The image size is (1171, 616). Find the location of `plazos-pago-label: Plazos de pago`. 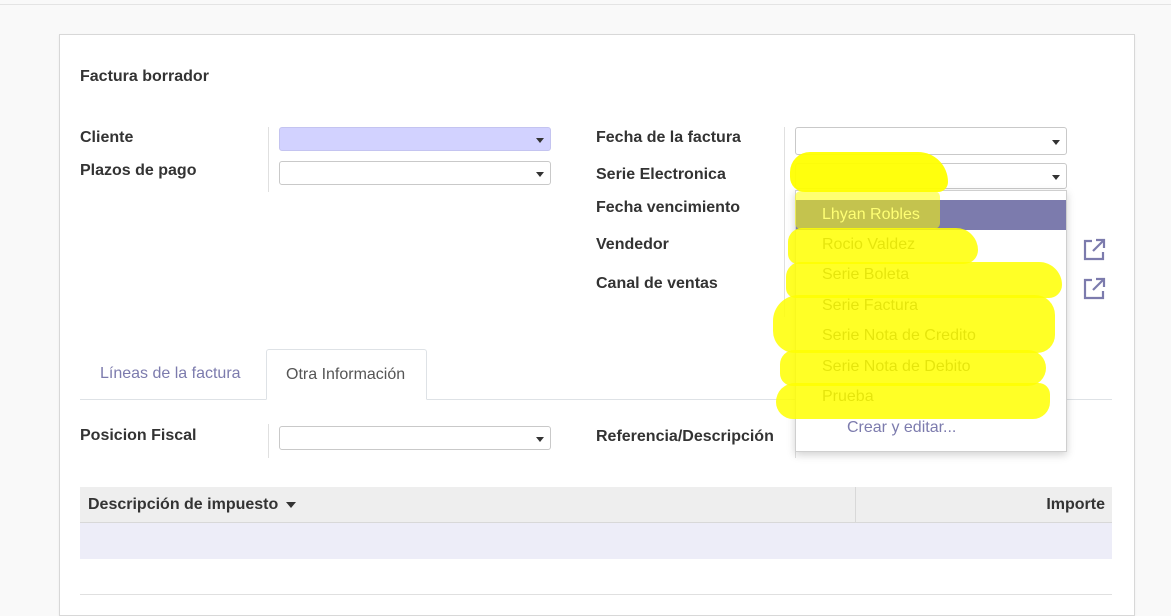

plazos-pago-label: Plazos de pago is located at coordinates (138, 170).